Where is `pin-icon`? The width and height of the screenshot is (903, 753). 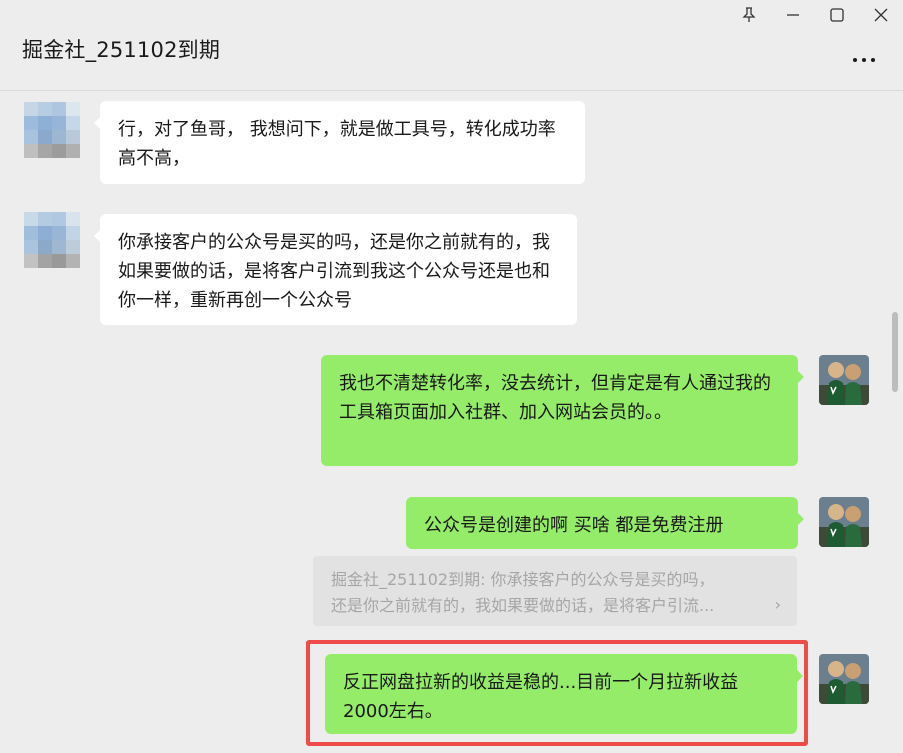 pin-icon is located at coordinates (749, 14).